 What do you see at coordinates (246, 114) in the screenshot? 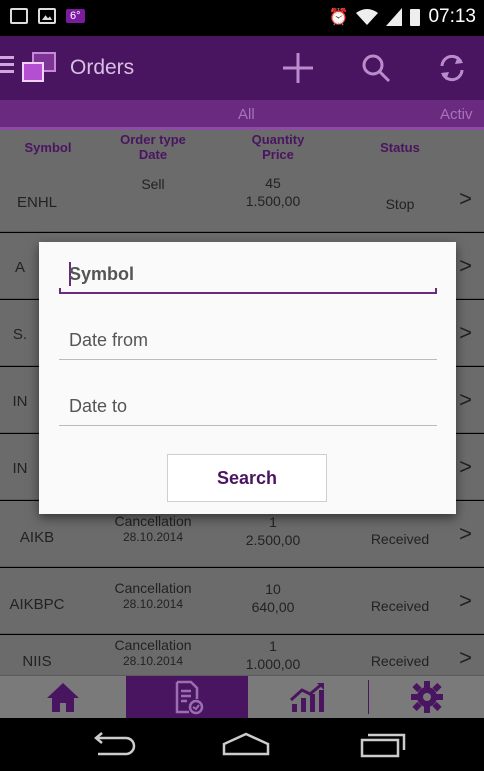
I see `tab-all: All` at bounding box center [246, 114].